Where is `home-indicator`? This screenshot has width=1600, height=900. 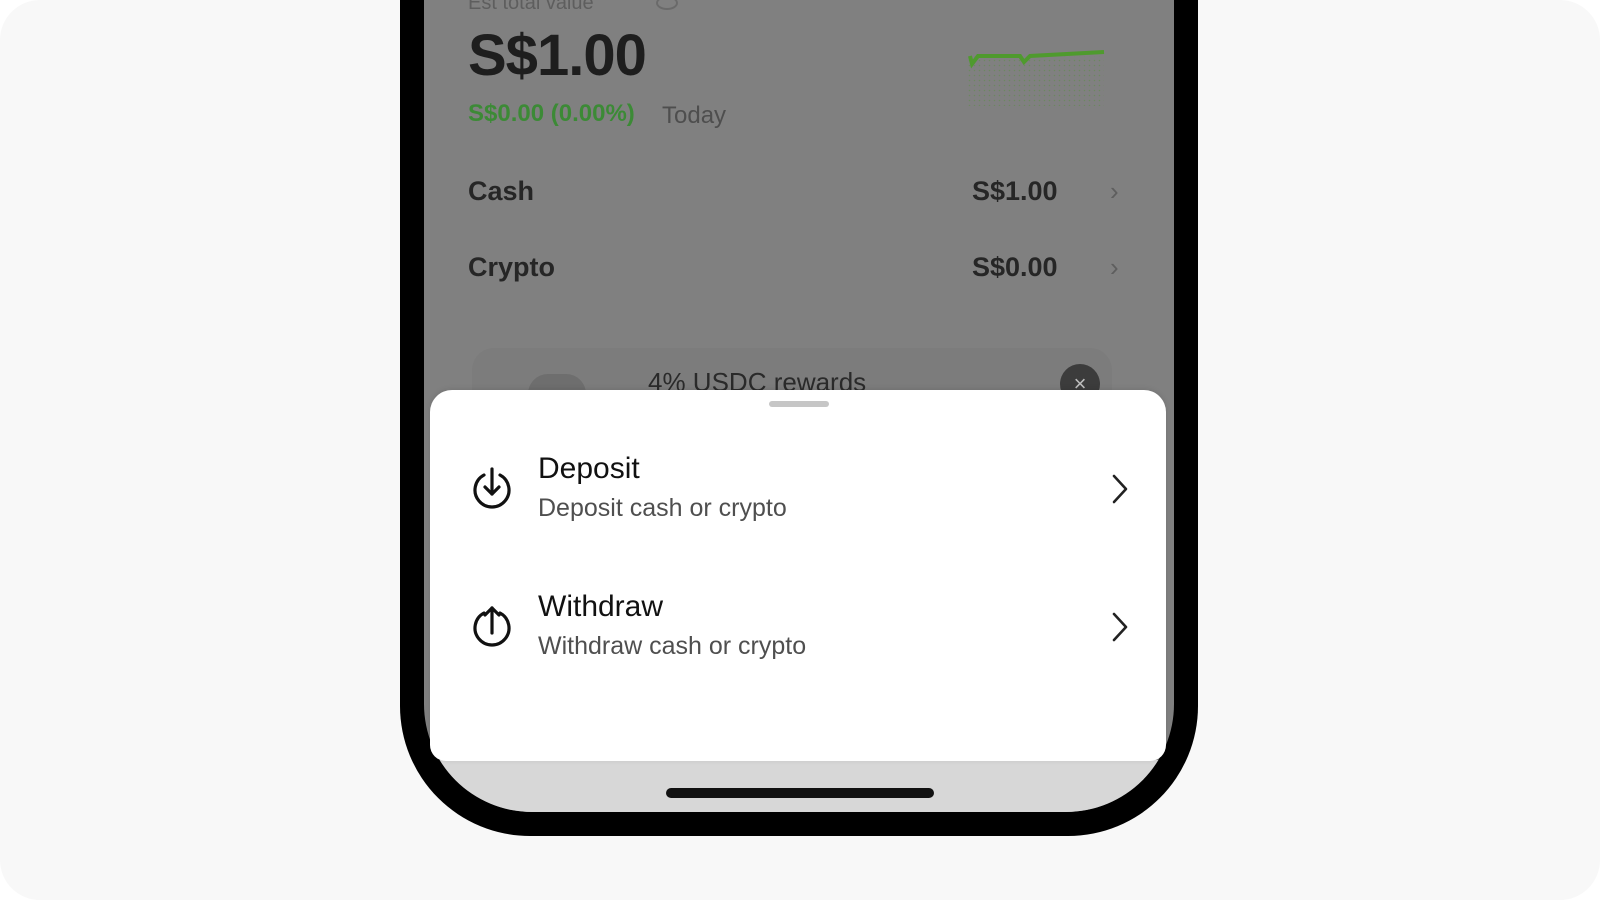
home-indicator is located at coordinates (800, 793).